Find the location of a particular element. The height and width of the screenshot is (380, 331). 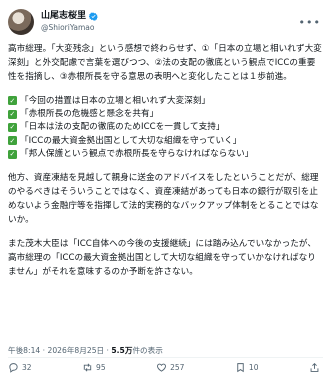

reply-count: 32 is located at coordinates (27, 367).